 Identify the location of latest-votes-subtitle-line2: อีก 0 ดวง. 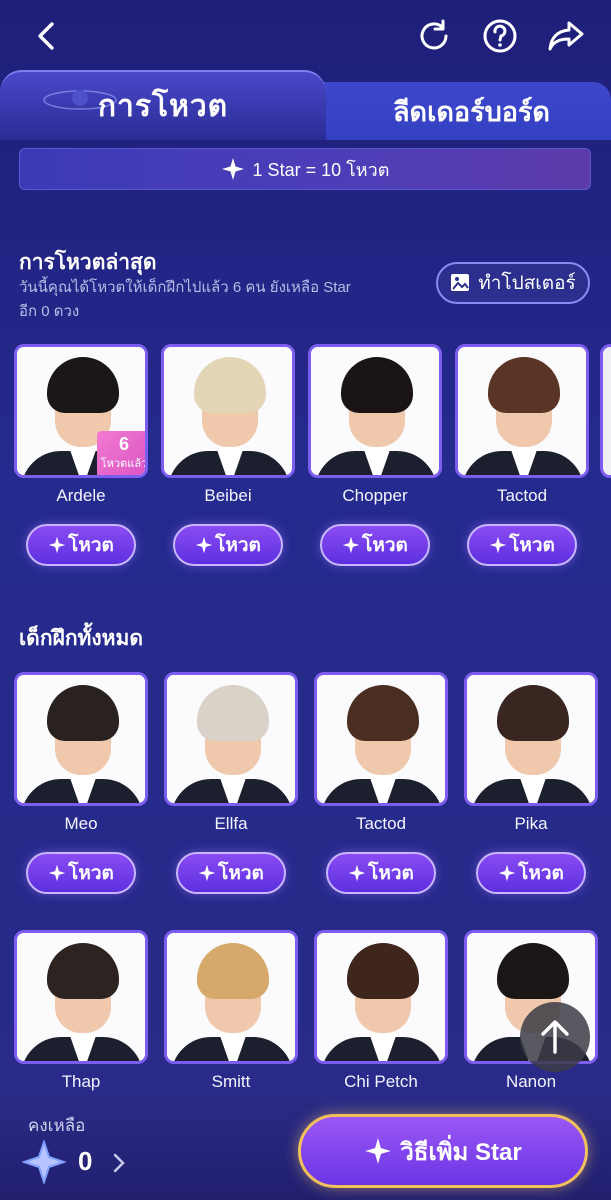
(49, 311).